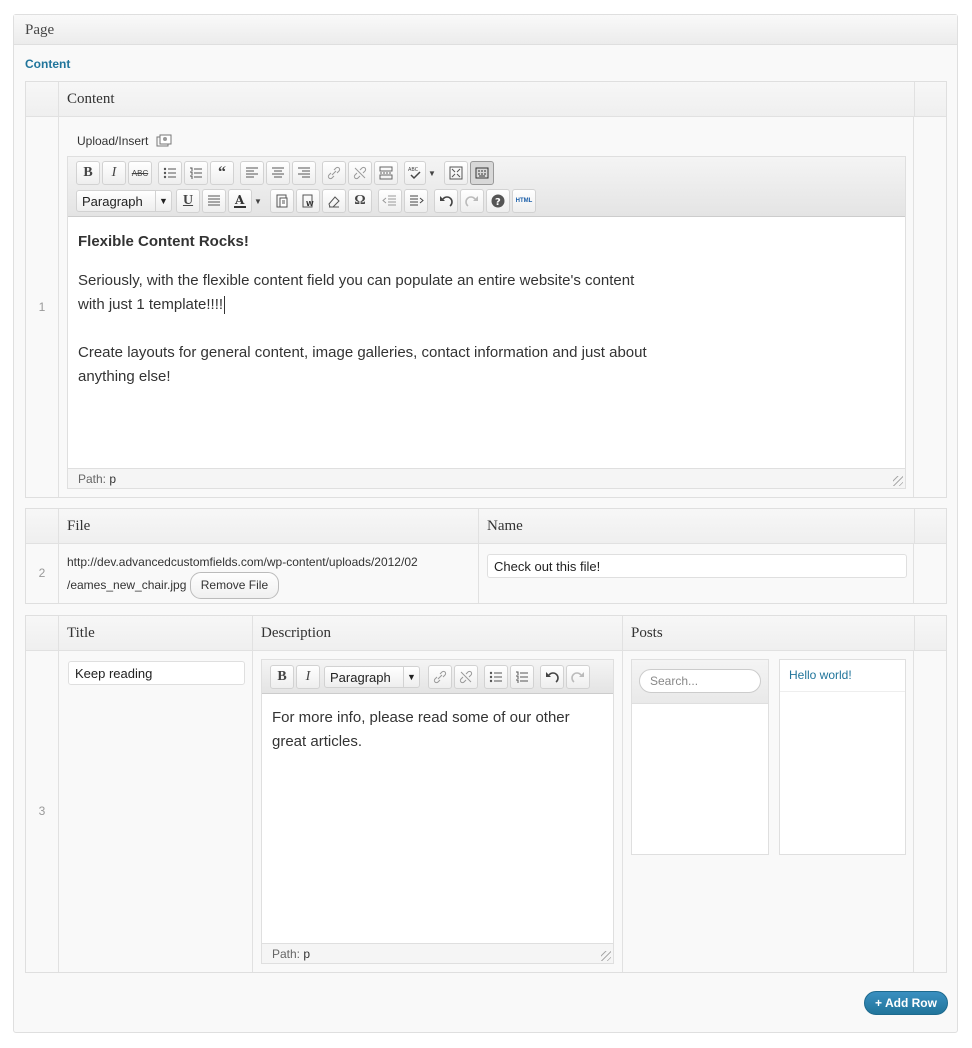  Describe the element at coordinates (42, 573) in the screenshot. I see `row-number-2: 2` at that location.